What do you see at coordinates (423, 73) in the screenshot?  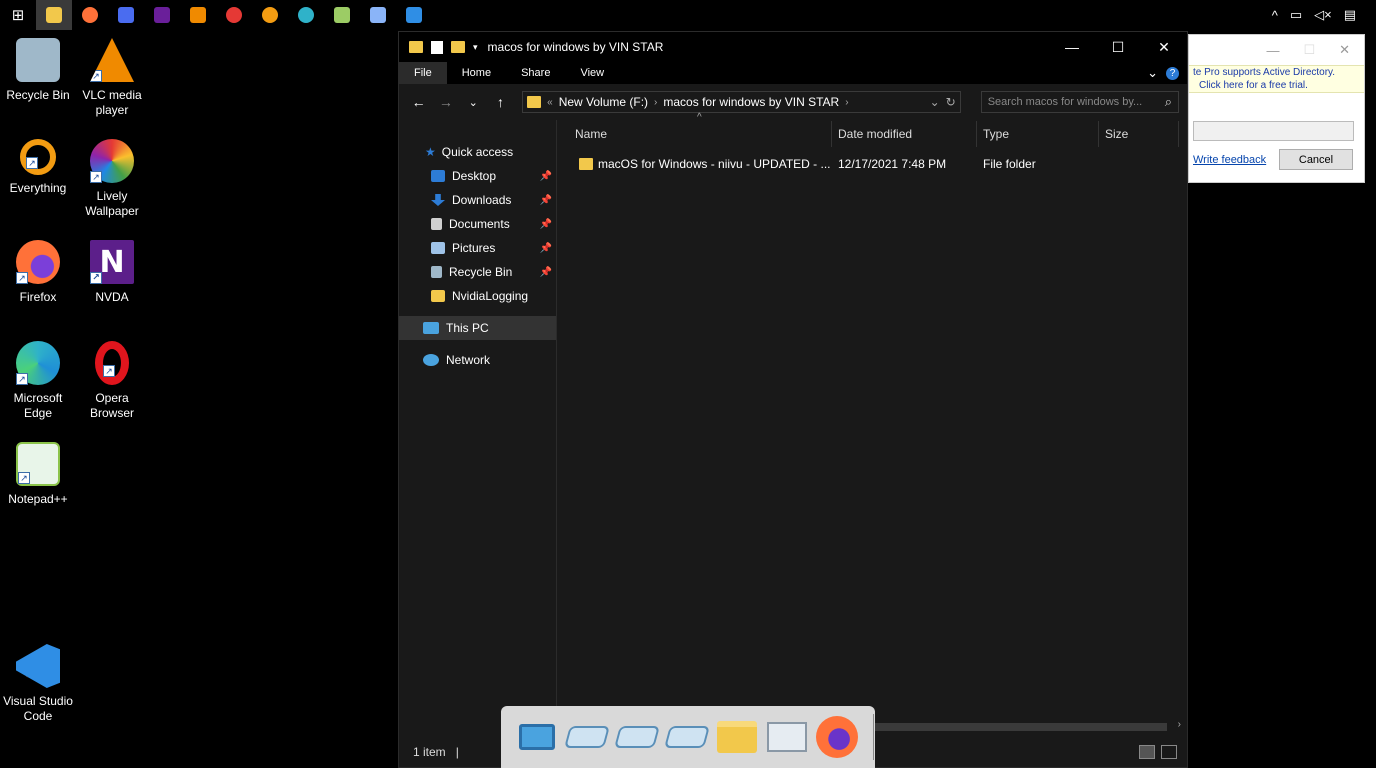 I see `tab-file: File` at bounding box center [423, 73].